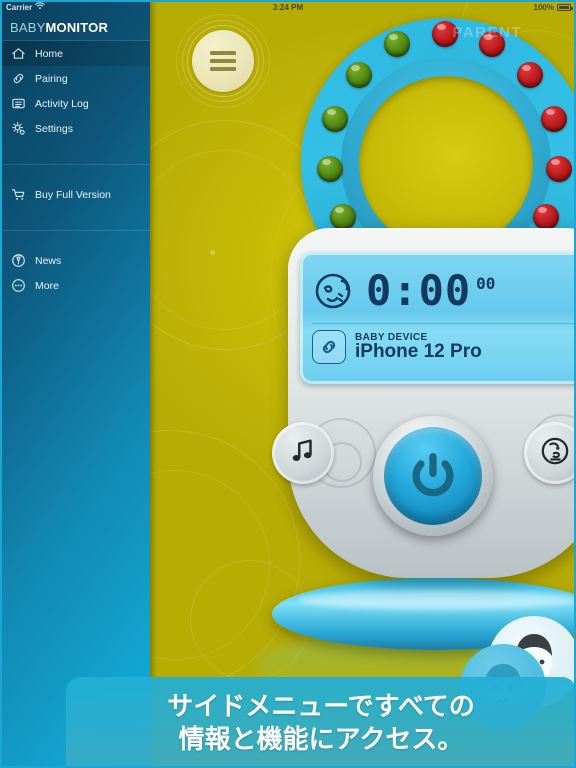  I want to click on link-icon, so click(18, 78).